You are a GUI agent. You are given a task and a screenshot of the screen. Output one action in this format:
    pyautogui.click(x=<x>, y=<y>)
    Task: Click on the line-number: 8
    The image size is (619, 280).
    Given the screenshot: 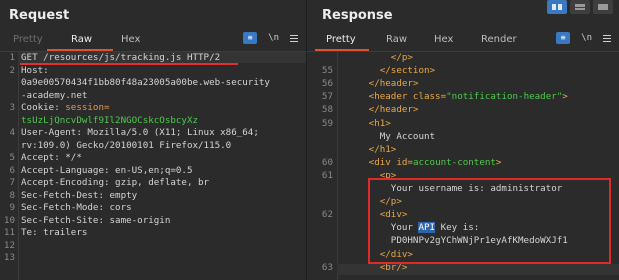 What is the action you would take?
    pyautogui.click(x=12, y=195)
    